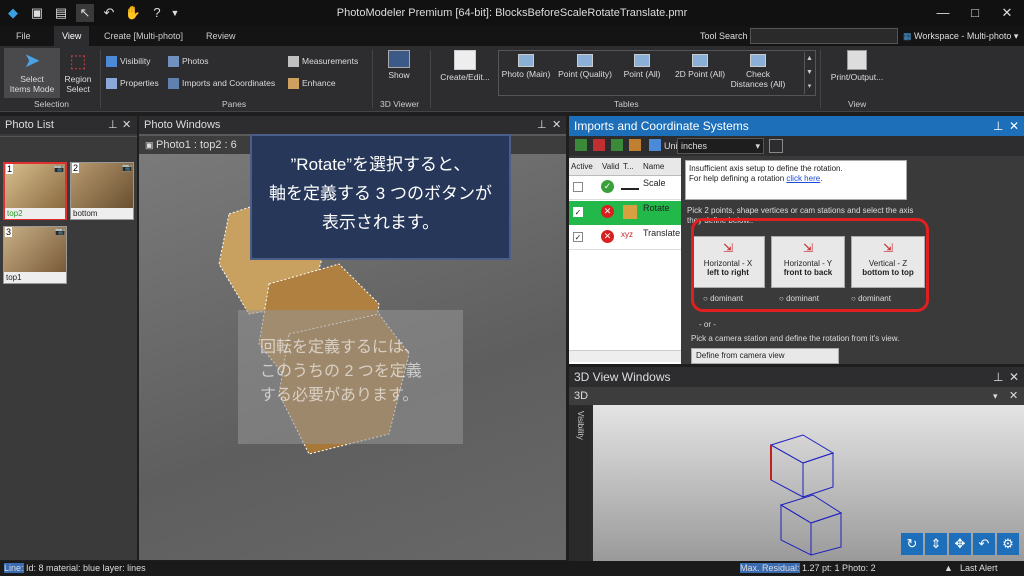 The image size is (1024, 576). What do you see at coordinates (35, 277) in the screenshot?
I see `photo-name: top1` at bounding box center [35, 277].